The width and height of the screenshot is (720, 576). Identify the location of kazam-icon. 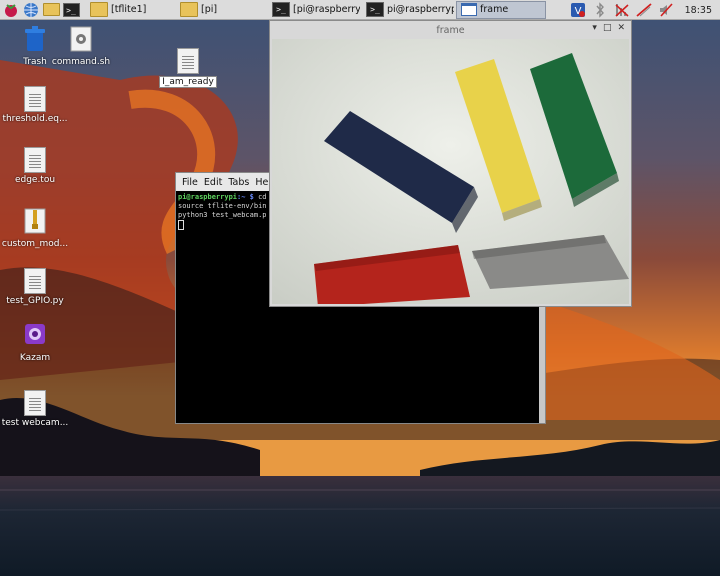
(35, 334).